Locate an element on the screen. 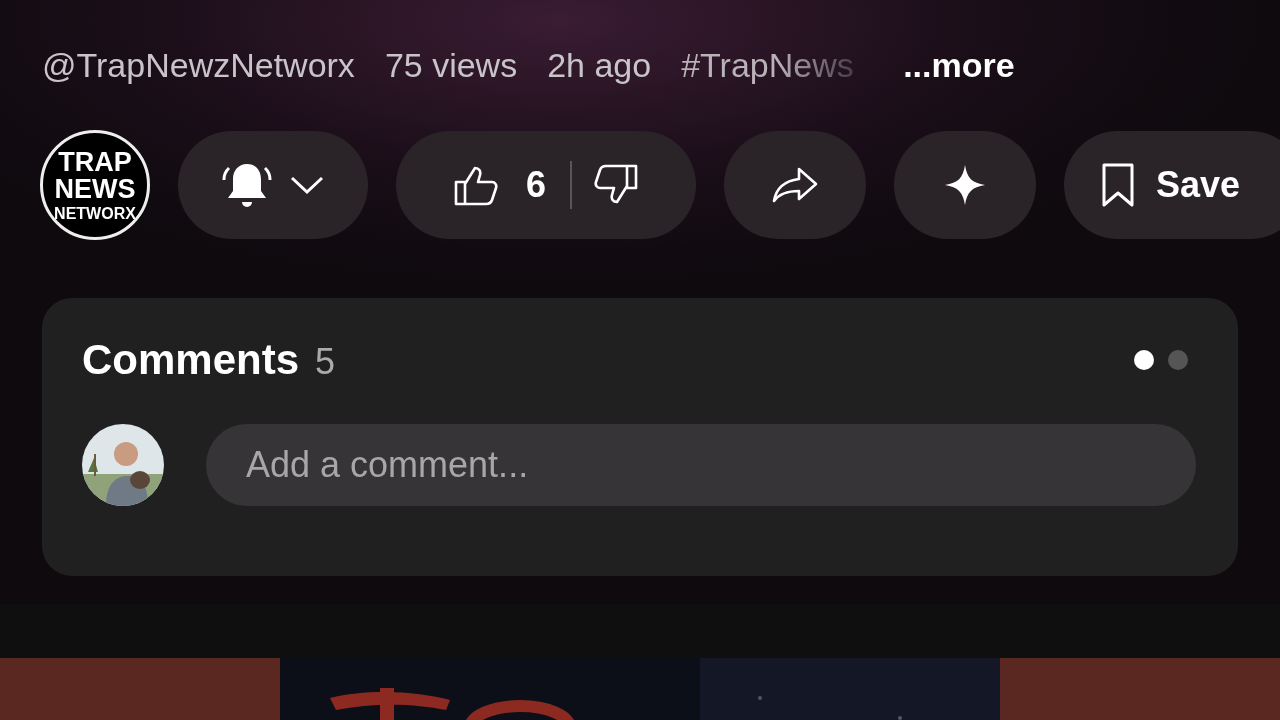  view-count: 75 views is located at coordinates (451, 65).